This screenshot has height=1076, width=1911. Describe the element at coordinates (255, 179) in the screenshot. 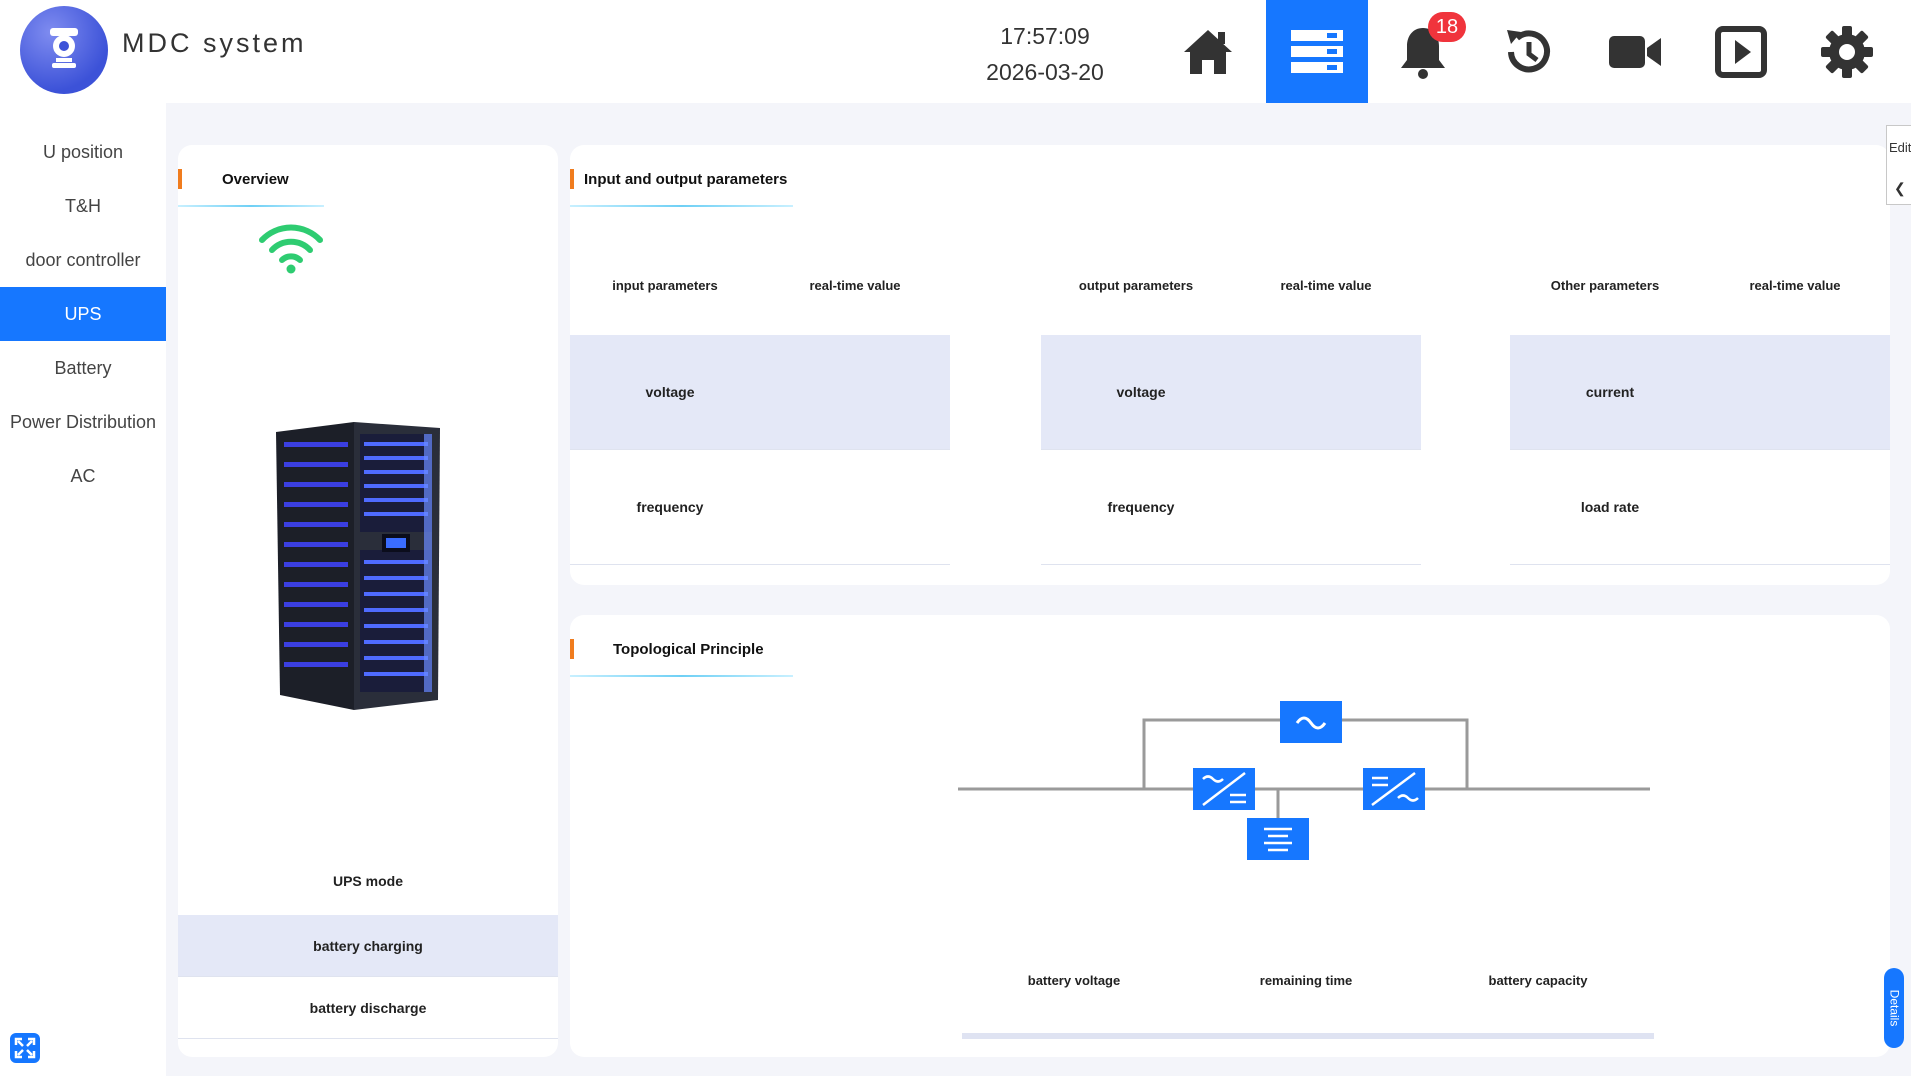

I see `overview-title: Overview` at that location.